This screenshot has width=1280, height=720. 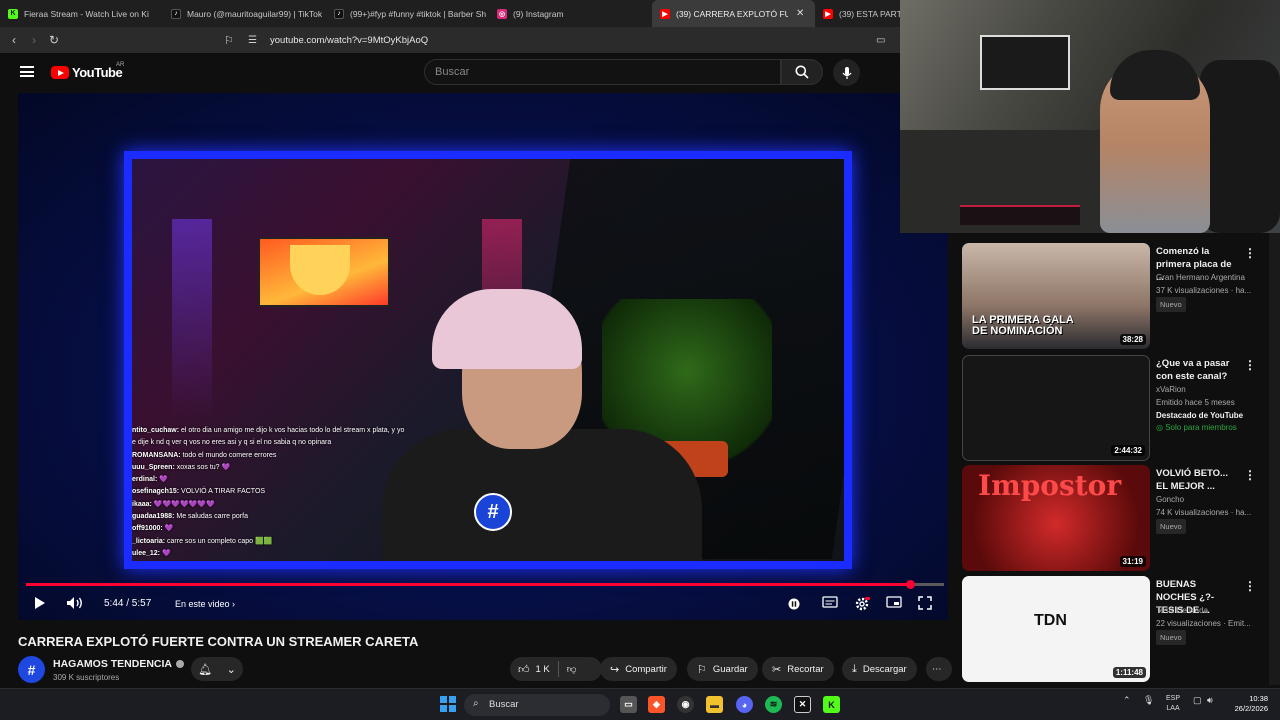 I want to click on bookmark-icon: ⚐, so click(x=229, y=40).